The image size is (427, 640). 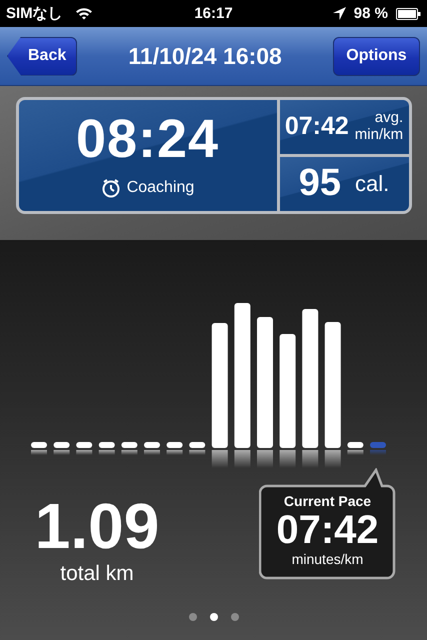 What do you see at coordinates (213, 13) in the screenshot?
I see `clock-time: 16:17` at bounding box center [213, 13].